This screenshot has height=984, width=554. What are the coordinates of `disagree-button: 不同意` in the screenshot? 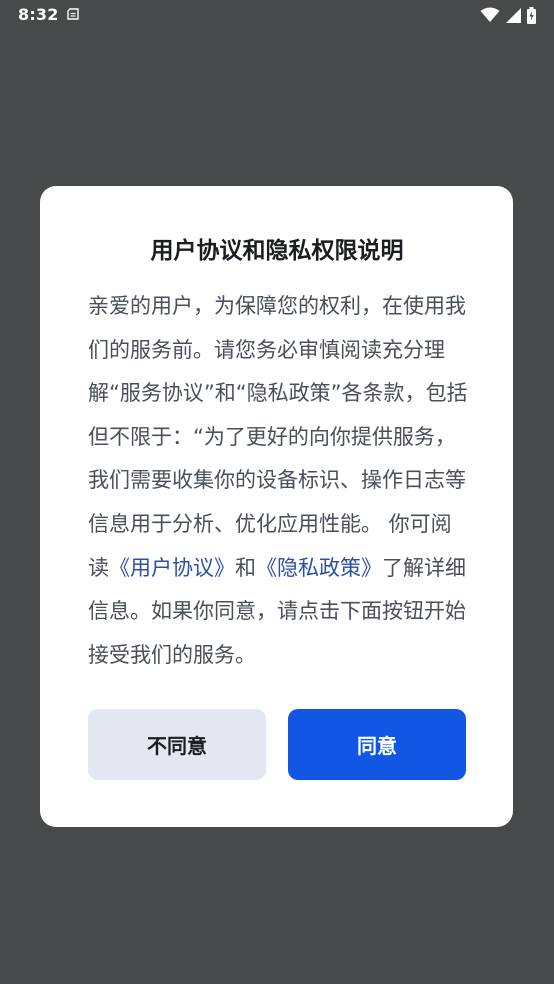 It's located at (177, 744).